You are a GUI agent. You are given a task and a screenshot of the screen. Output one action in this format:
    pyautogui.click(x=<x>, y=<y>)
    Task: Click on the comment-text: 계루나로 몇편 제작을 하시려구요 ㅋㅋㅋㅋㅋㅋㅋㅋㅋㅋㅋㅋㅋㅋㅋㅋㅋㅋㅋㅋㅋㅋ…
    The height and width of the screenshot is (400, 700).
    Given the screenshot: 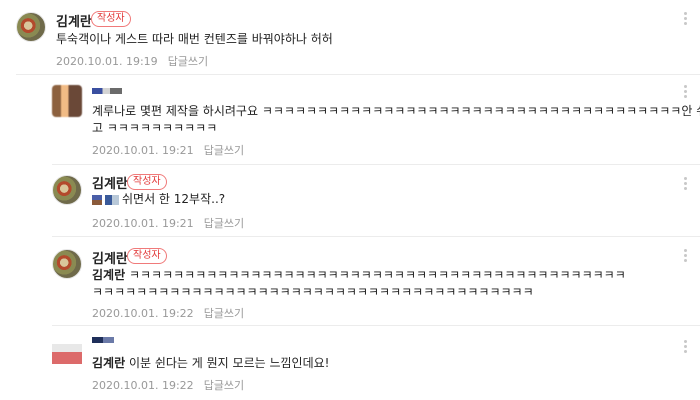 What is the action you would take?
    pyautogui.click(x=396, y=120)
    